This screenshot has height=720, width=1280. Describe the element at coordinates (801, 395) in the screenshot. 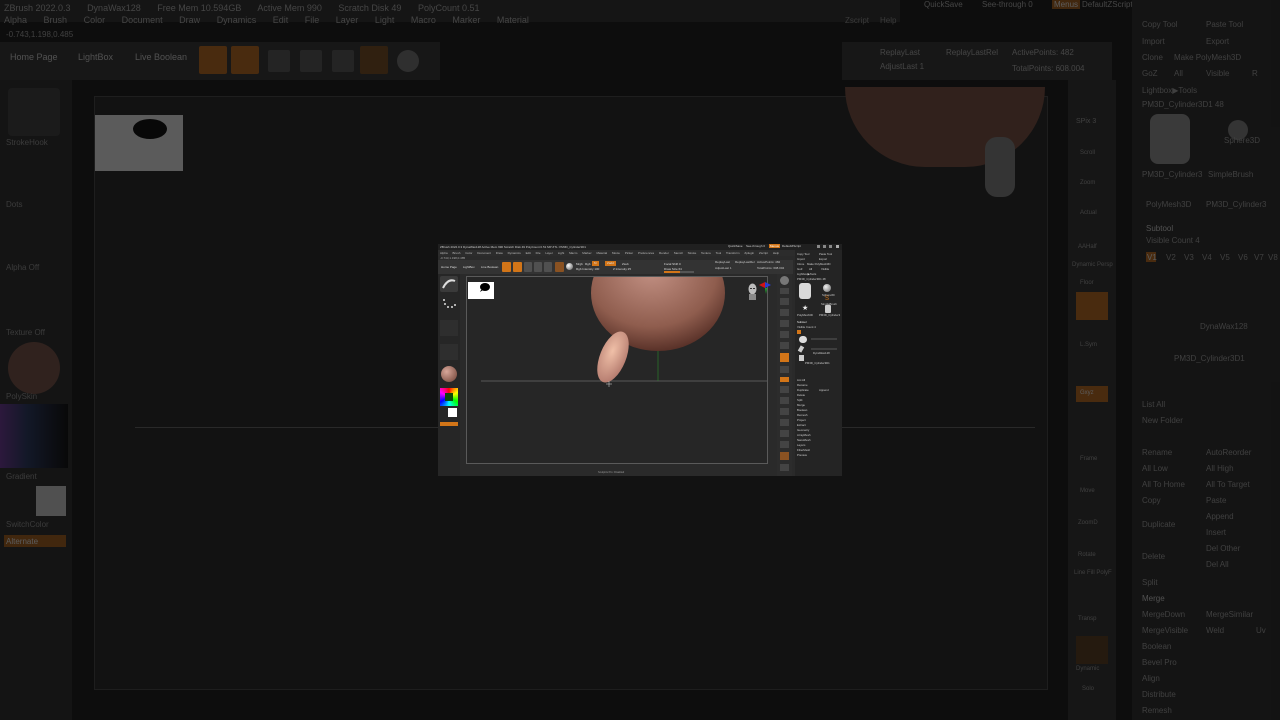

I see `delete-button: Delete` at that location.